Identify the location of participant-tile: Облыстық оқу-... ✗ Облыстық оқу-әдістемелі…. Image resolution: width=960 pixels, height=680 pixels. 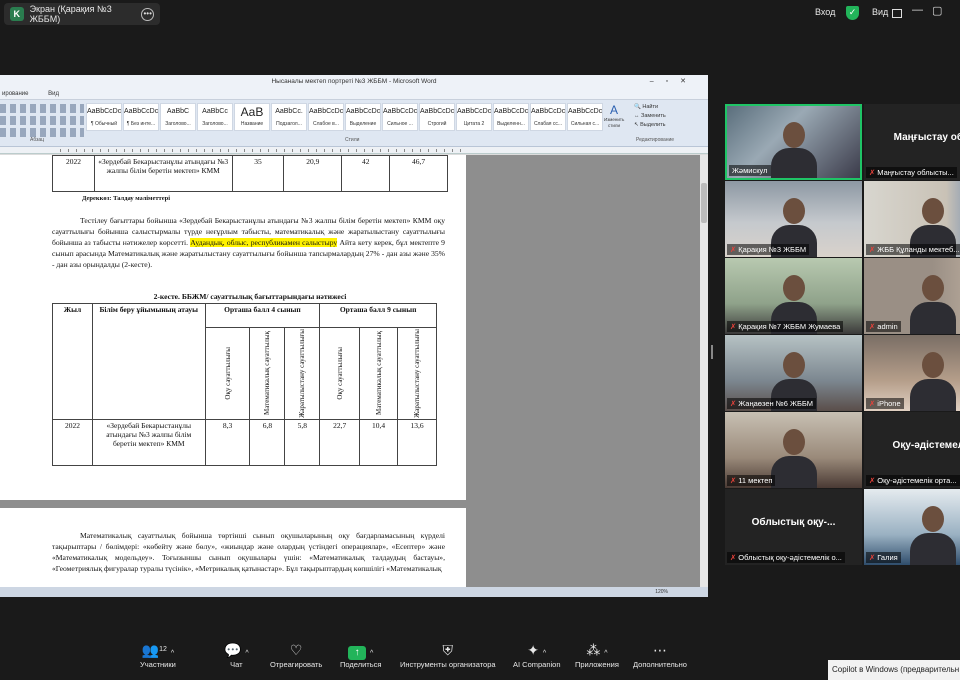
(793, 527).